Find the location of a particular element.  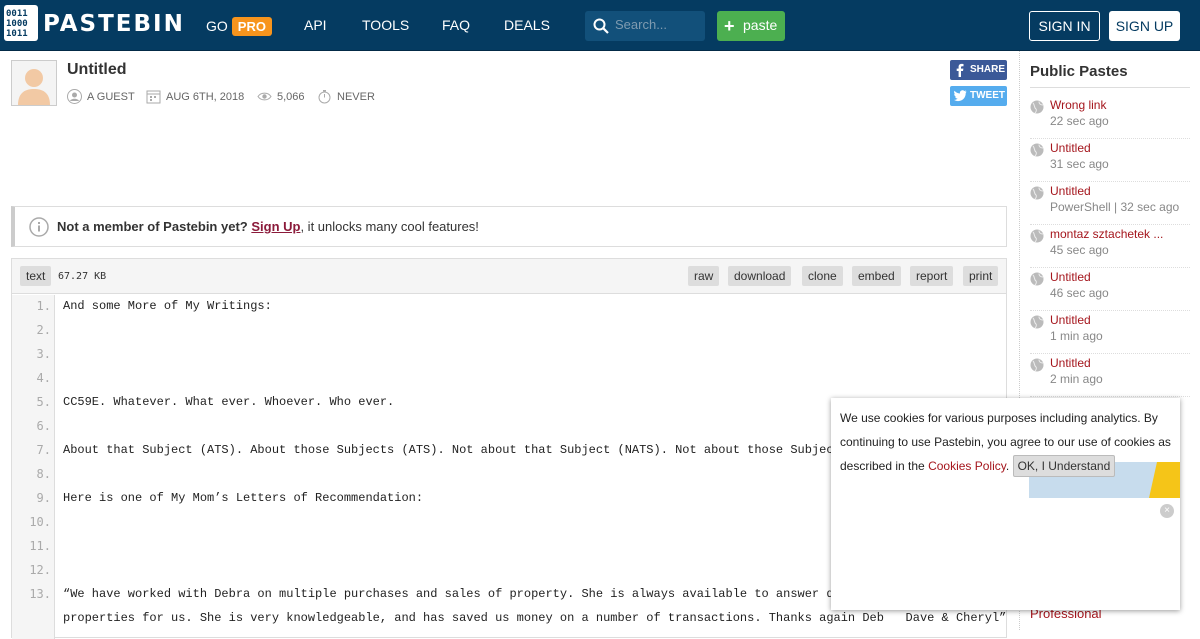

line-number: 6. is located at coordinates (43, 426).